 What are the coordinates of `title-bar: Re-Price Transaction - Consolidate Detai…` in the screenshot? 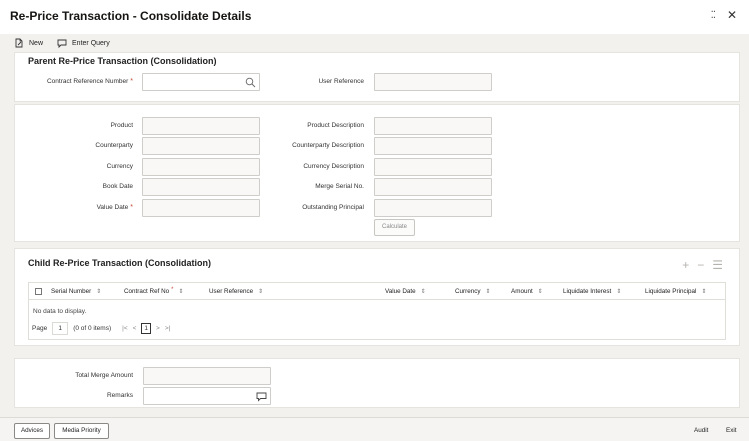 It's located at (374, 17).